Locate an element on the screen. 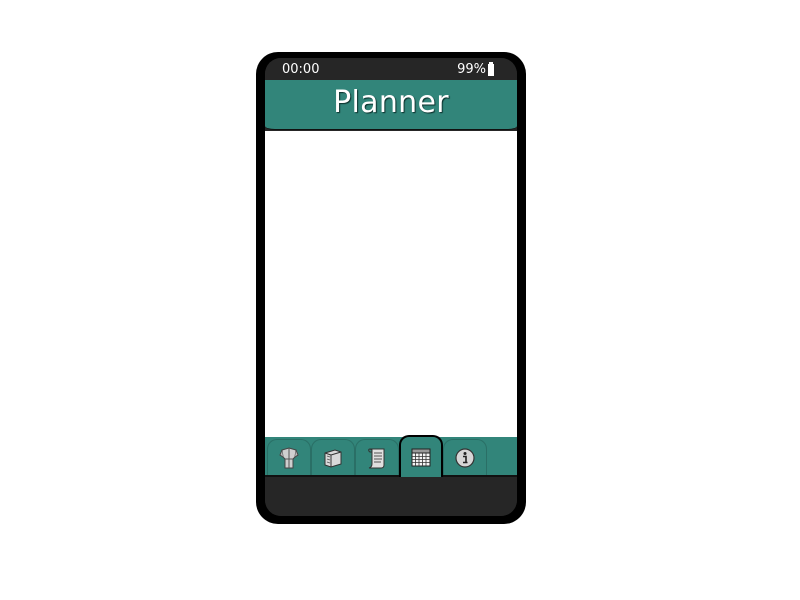 The height and width of the screenshot is (600, 800). armor-icon is located at coordinates (289, 457).